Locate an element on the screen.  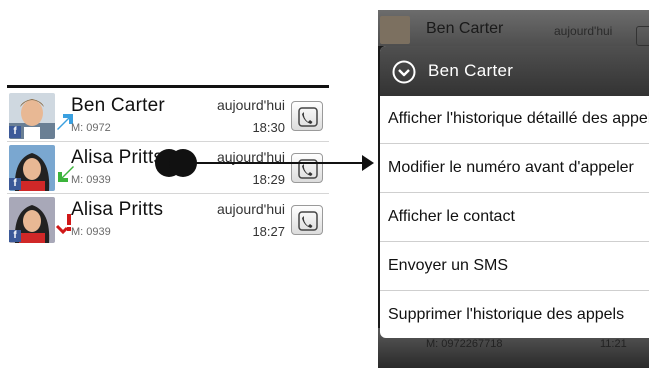
menu-item-label: Supprimer l'historique des appels is located at coordinates (506, 314).